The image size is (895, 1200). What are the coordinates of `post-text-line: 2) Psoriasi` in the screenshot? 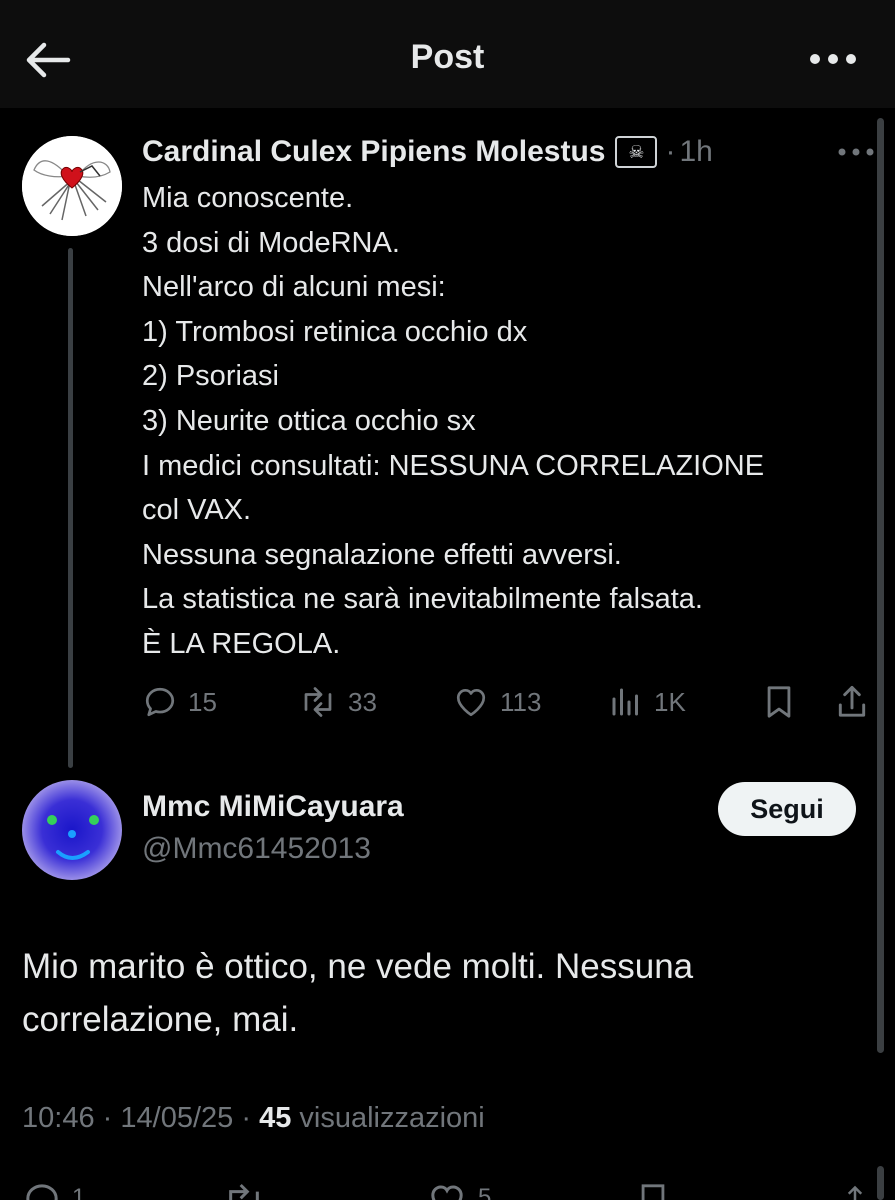 It's located at (210, 376).